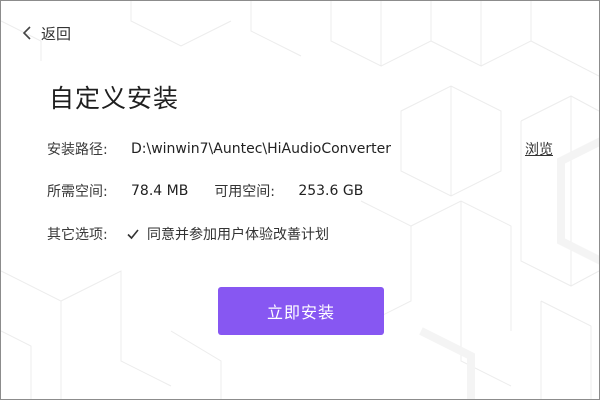  What do you see at coordinates (331, 191) in the screenshot?
I see `available-space-value: 253.6 GB` at bounding box center [331, 191].